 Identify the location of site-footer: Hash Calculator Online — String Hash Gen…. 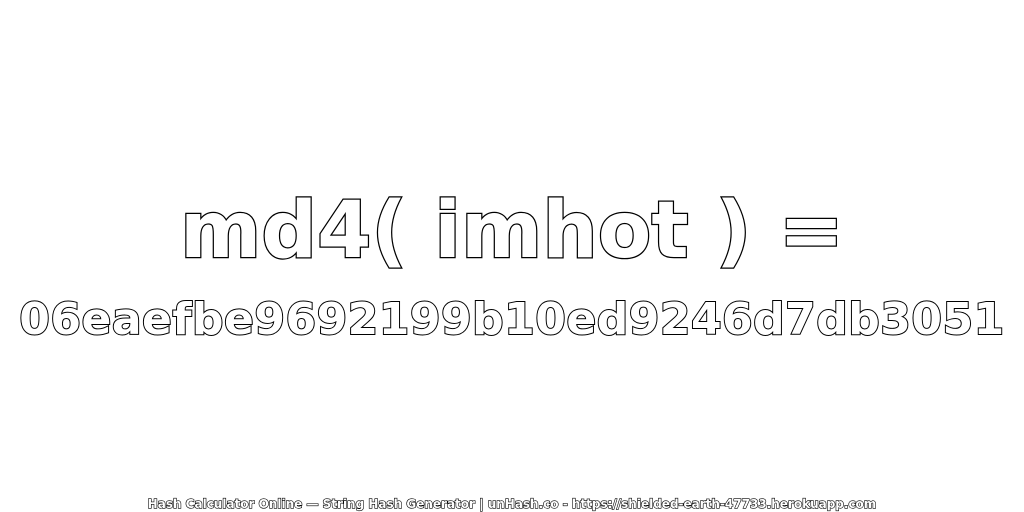
(512, 503).